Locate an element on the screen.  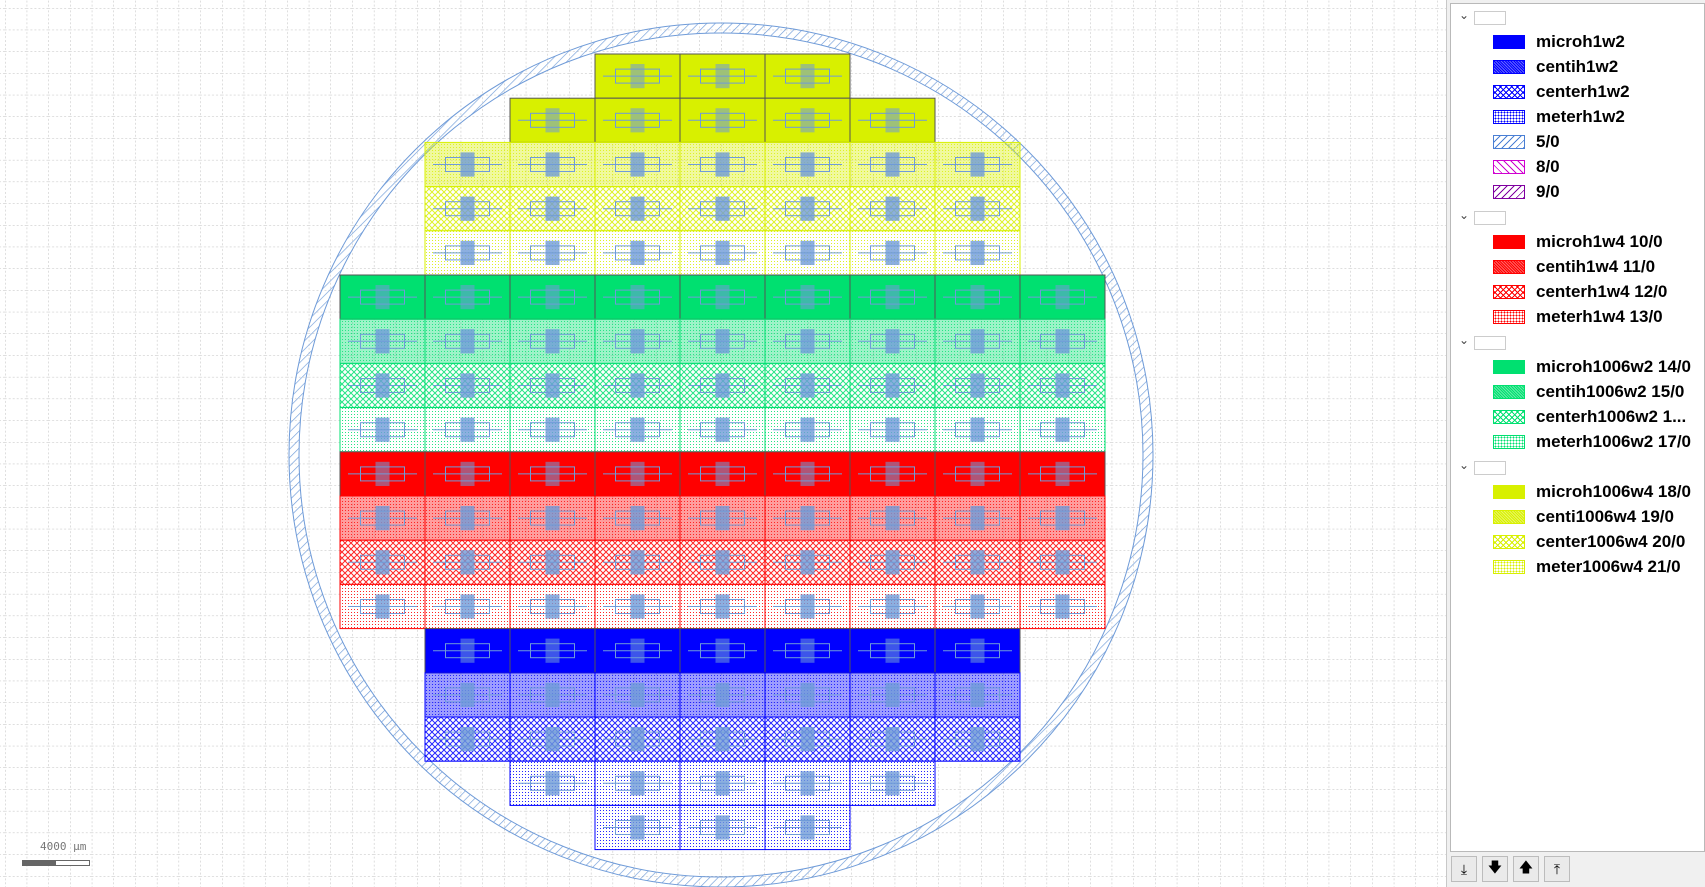
layer-row: meterh1006w2 17/0 is located at coordinates (1577, 441).